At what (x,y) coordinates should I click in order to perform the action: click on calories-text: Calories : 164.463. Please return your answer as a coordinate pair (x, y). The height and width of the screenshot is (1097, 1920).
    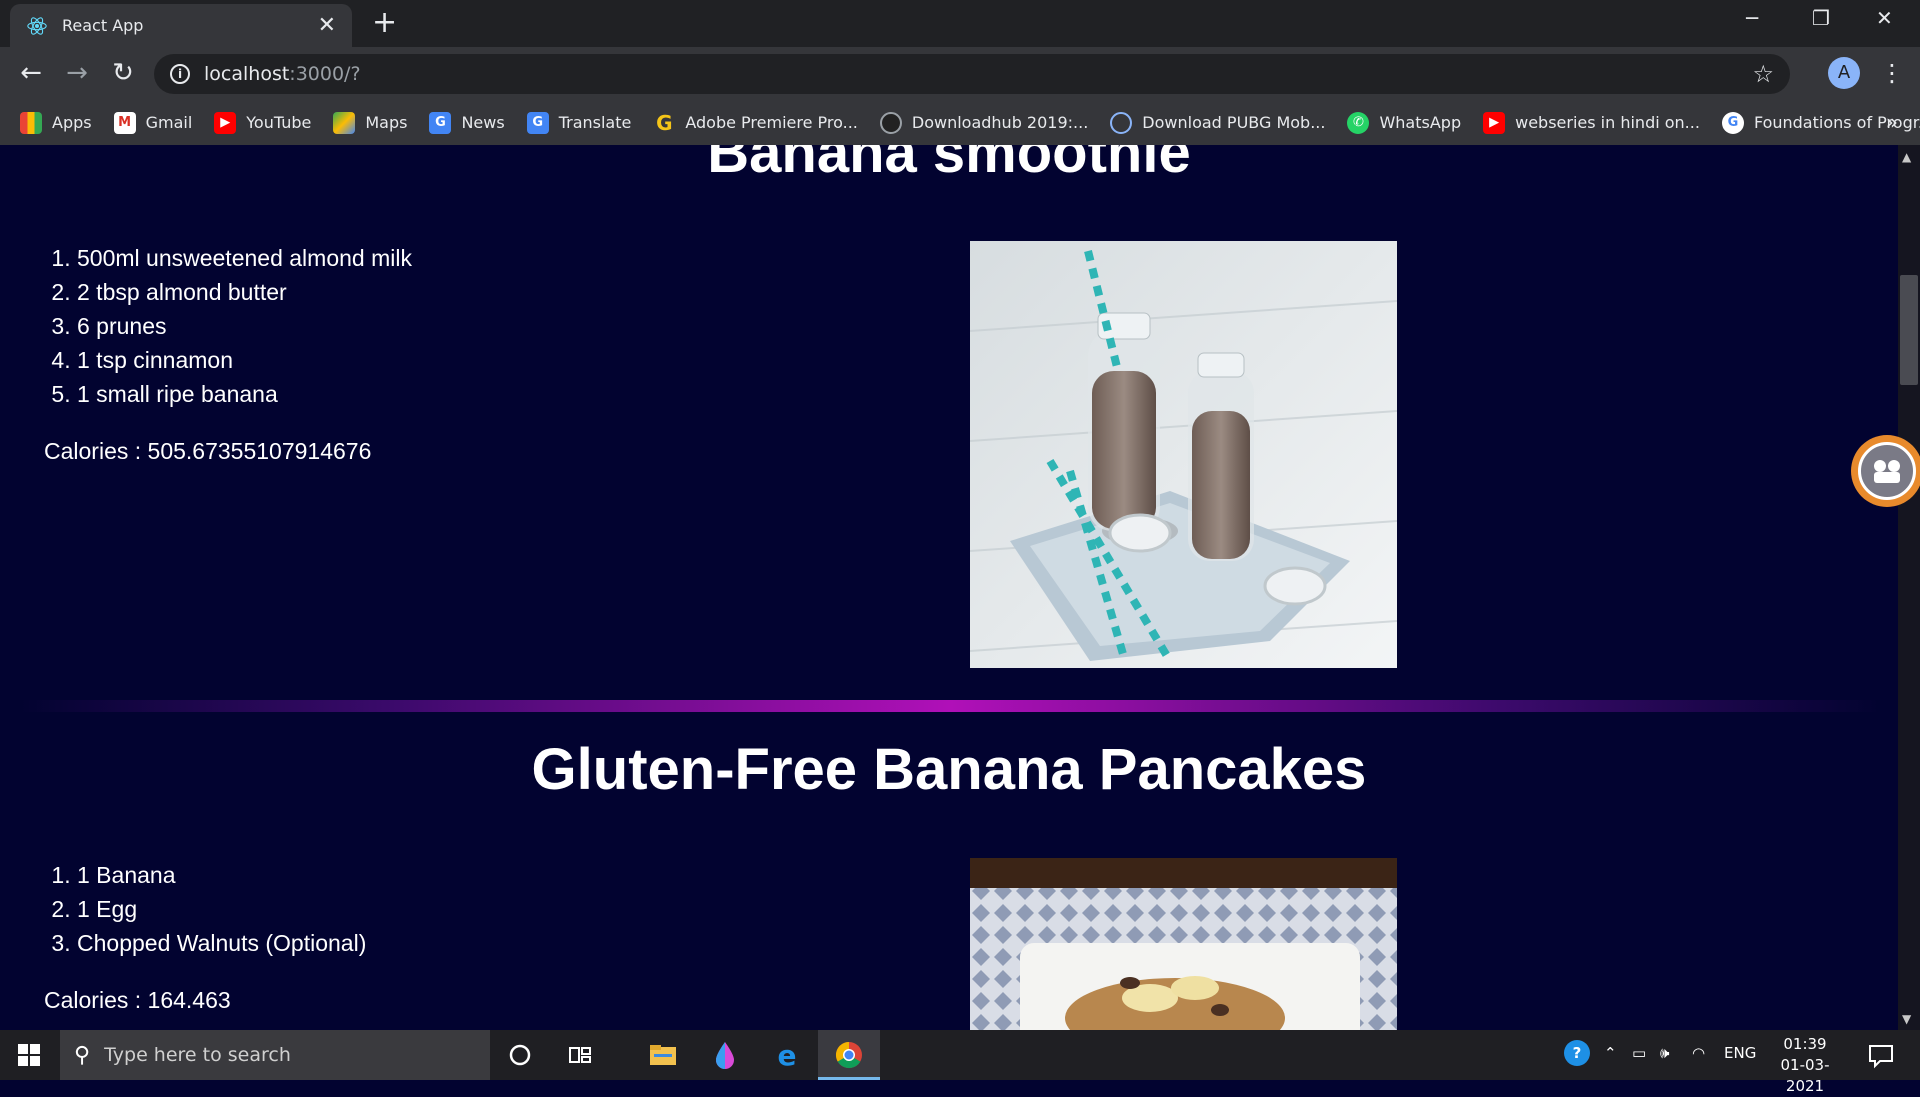
    Looking at the image, I should click on (137, 1000).